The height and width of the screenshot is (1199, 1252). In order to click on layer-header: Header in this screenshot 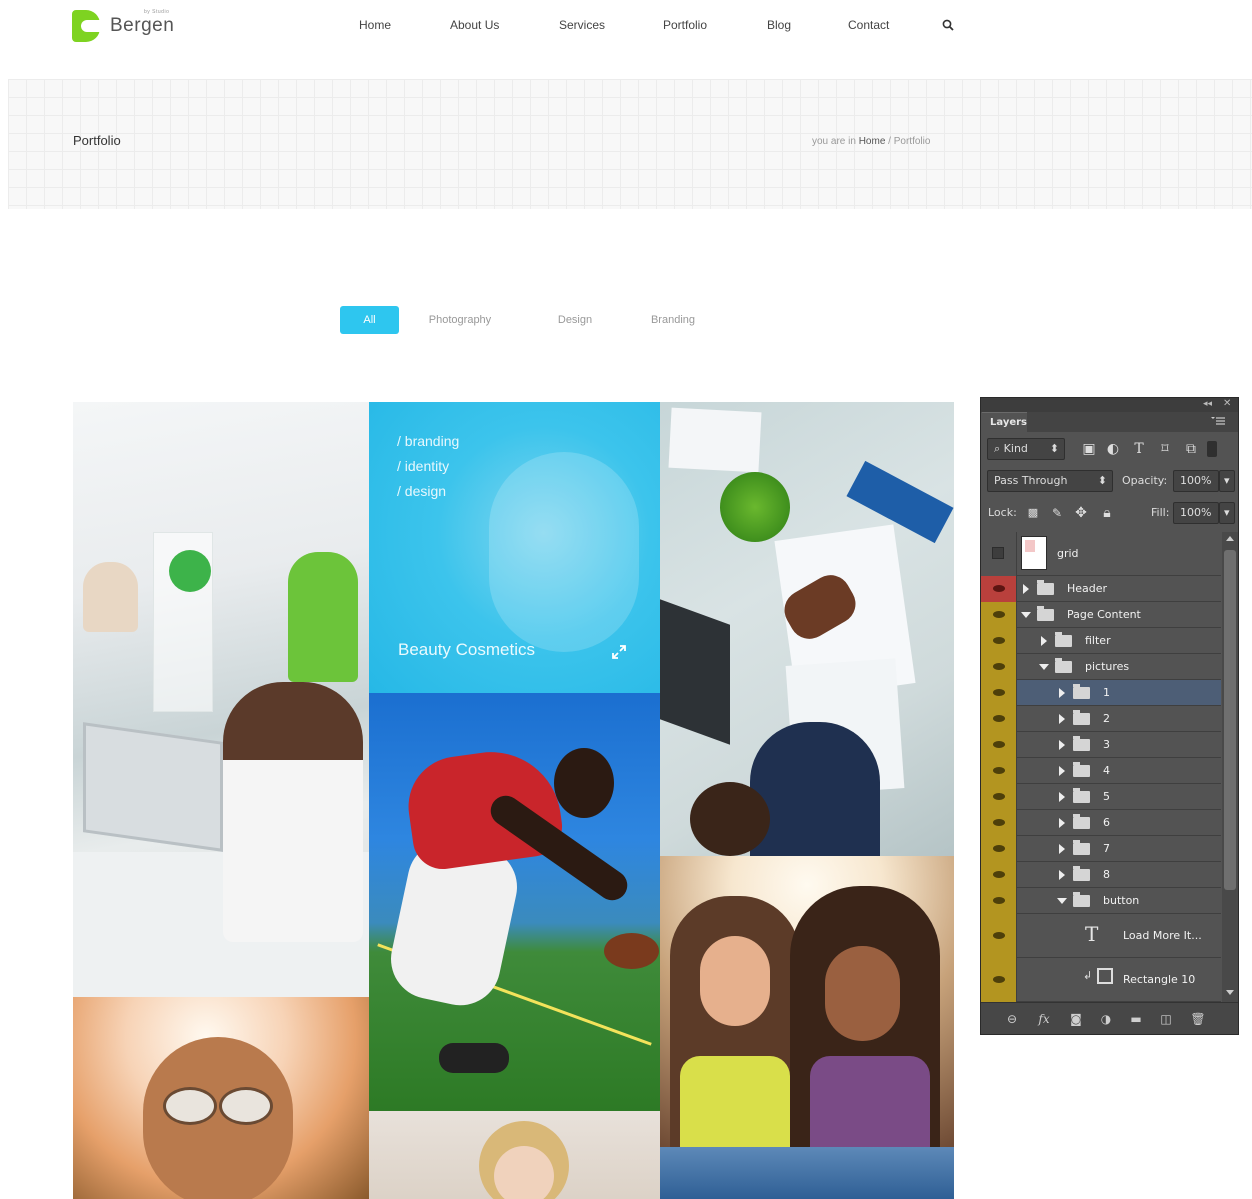, I will do `click(1101, 589)`.